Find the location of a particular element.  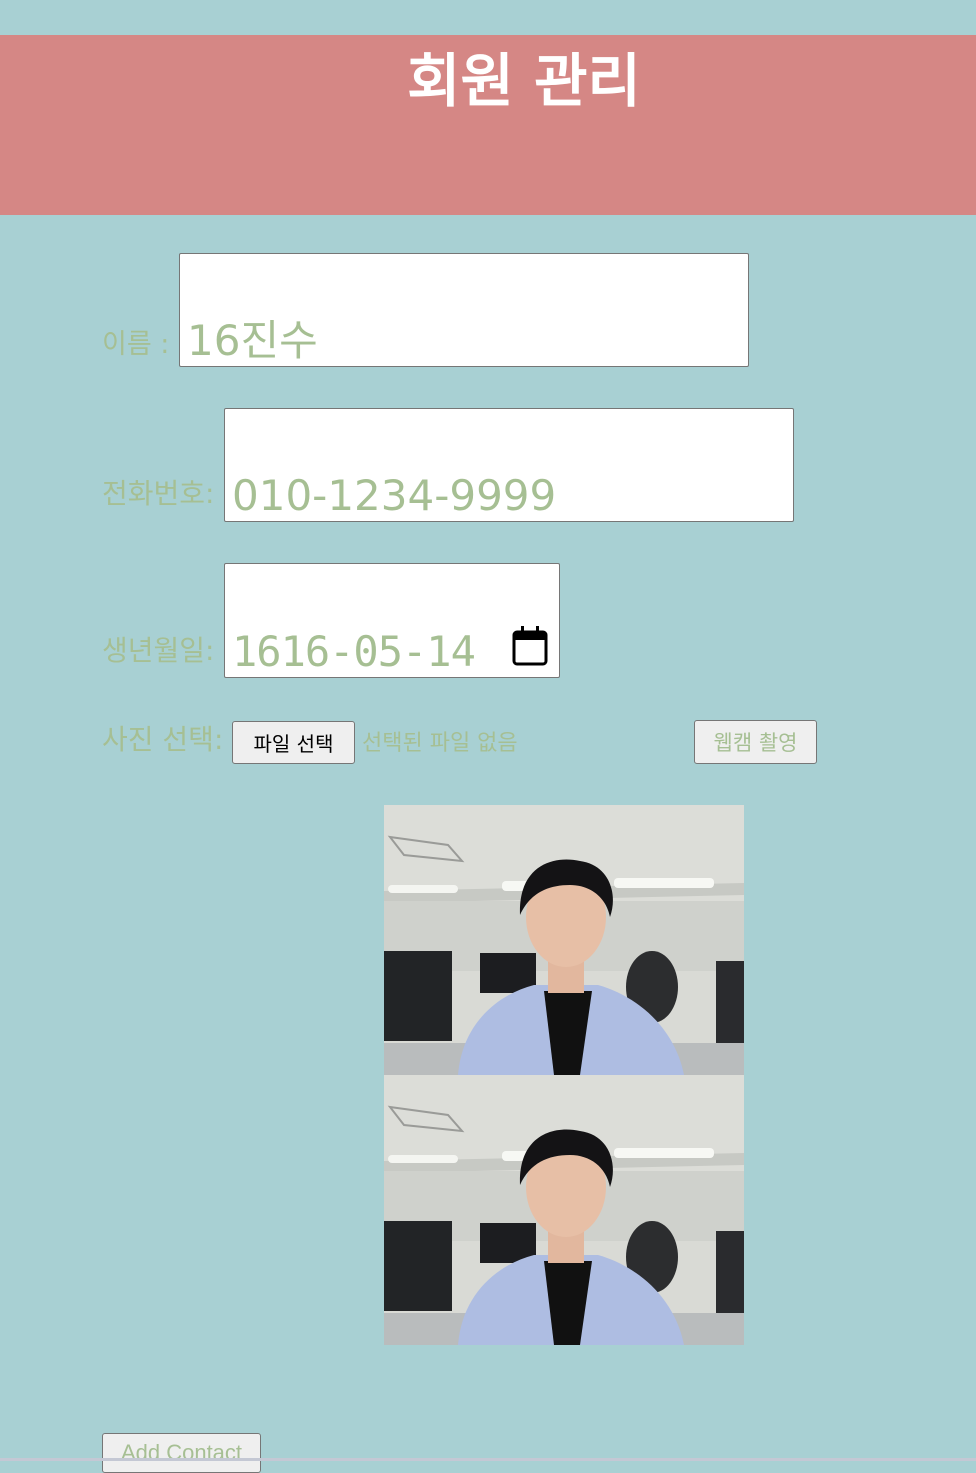

birthdate-input: 1616-05-14 is located at coordinates (392, 620).